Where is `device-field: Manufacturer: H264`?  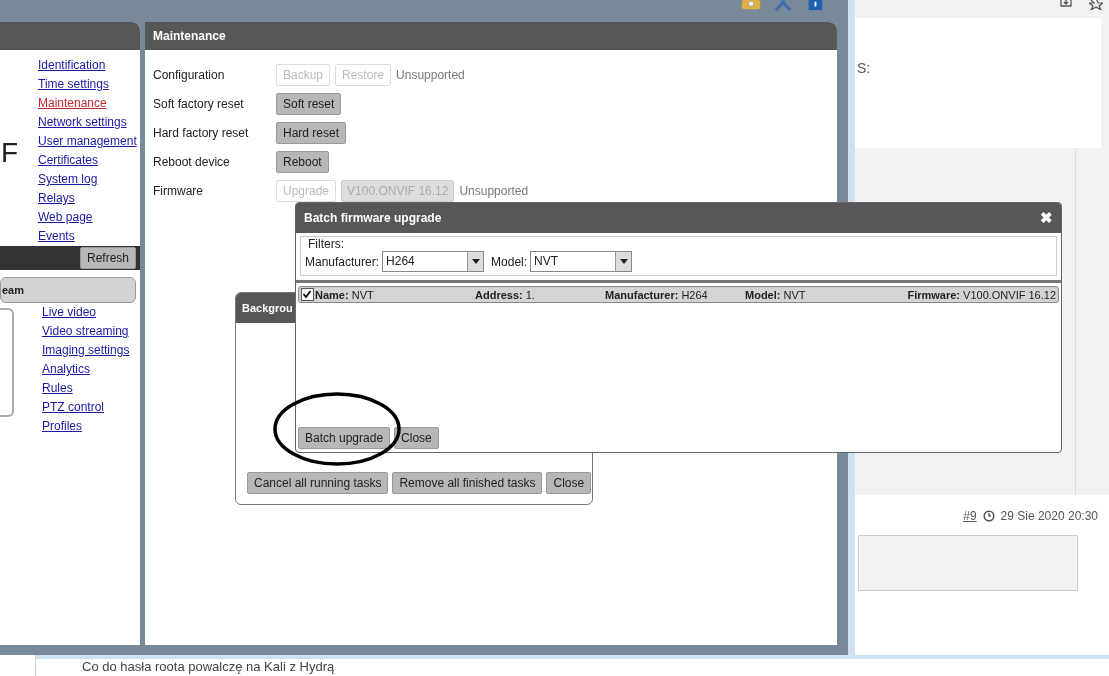
device-field: Manufacturer: H264 is located at coordinates (675, 294).